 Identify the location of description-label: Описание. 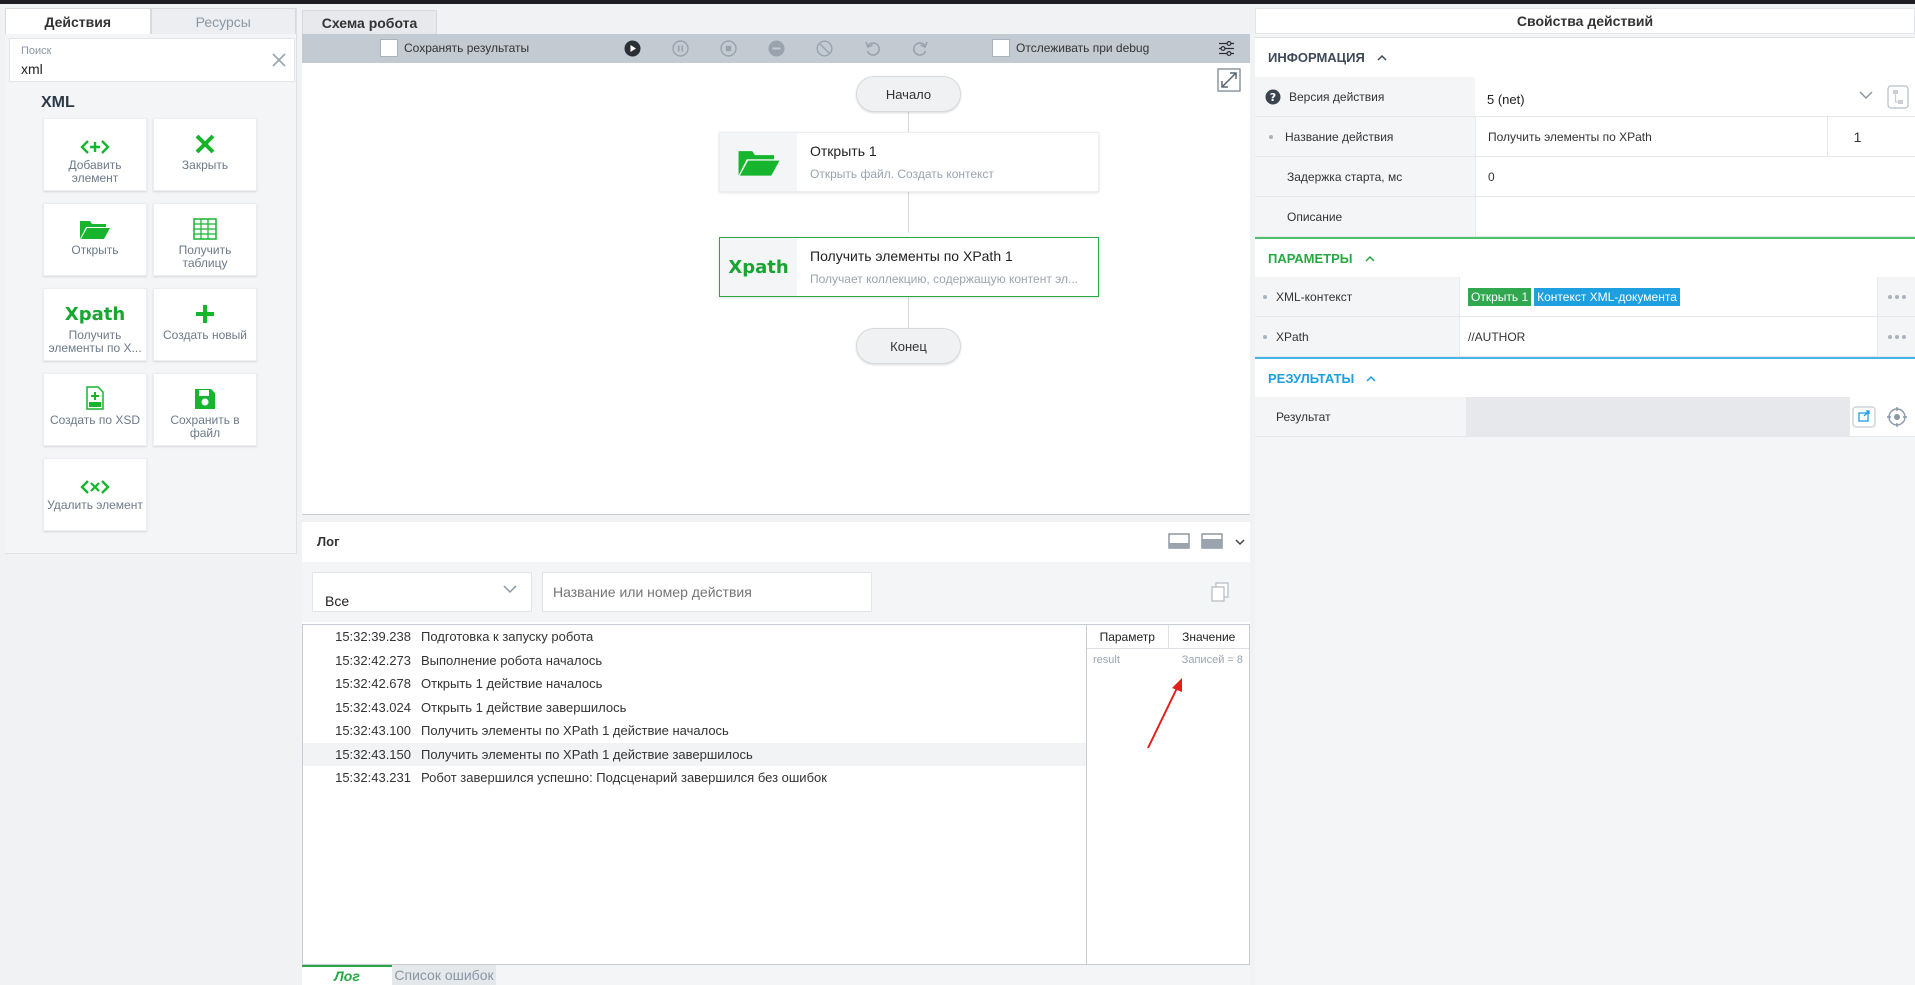
(1315, 216).